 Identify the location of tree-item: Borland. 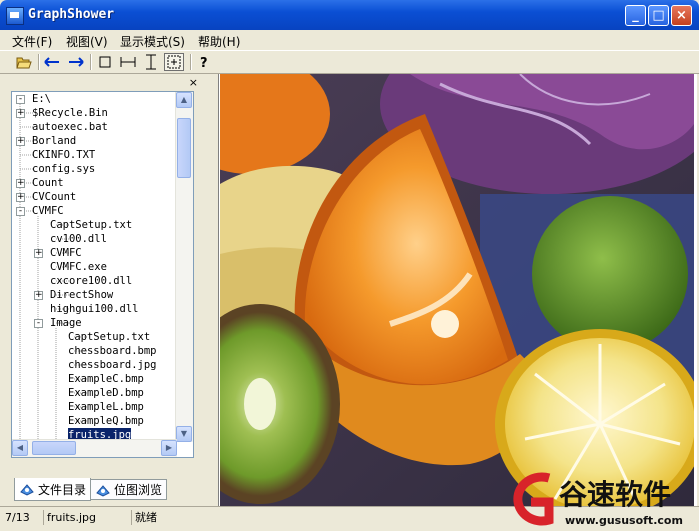
(54, 141).